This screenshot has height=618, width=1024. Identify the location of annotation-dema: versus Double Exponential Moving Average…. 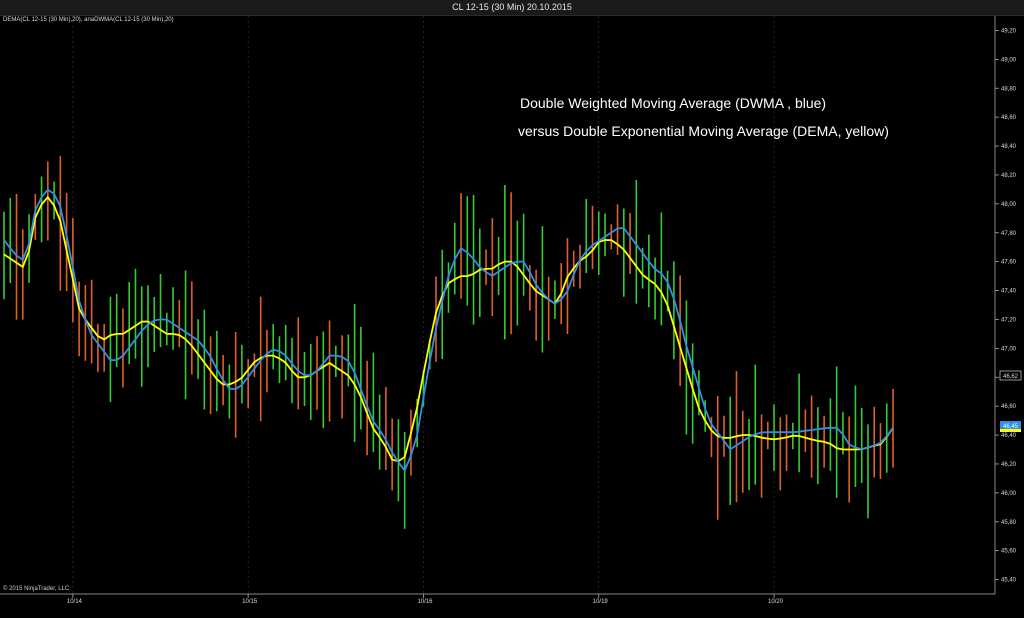
(703, 131).